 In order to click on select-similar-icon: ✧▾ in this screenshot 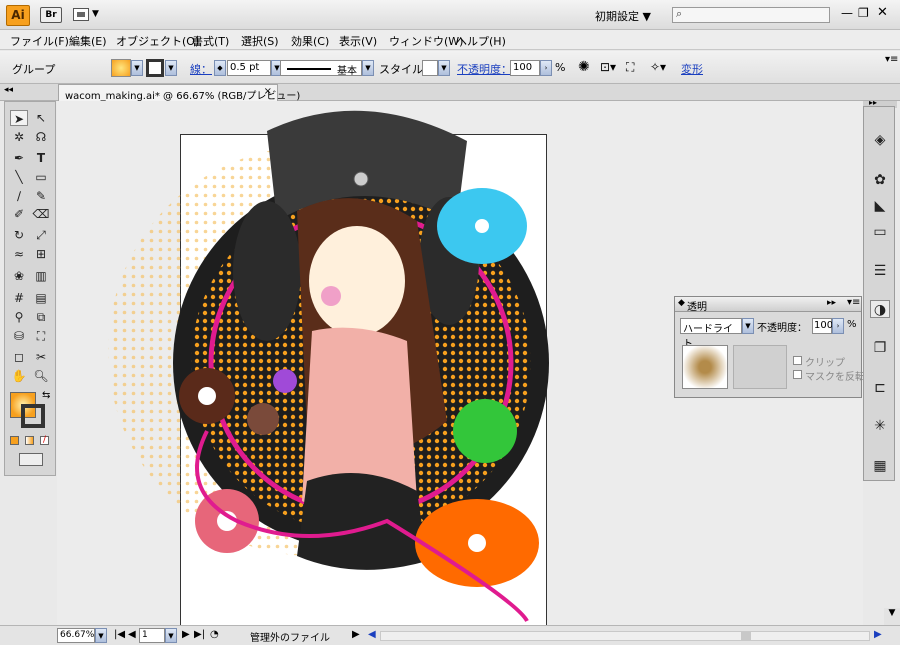, I will do `click(658, 67)`.